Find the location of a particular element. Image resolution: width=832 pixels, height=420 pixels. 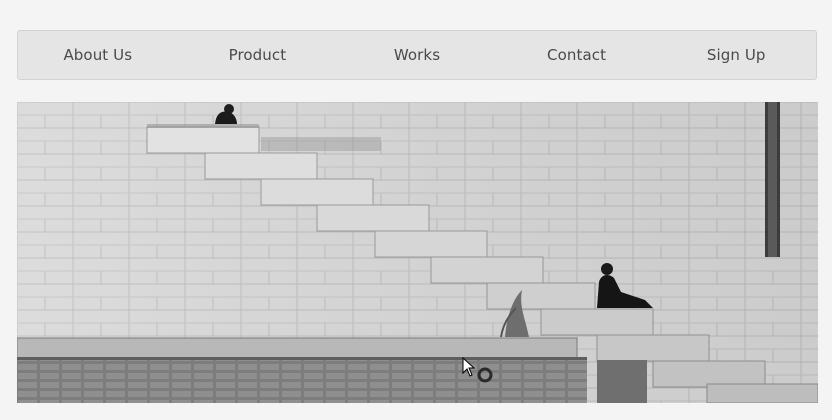

nav-item-works: Works is located at coordinates (417, 55).